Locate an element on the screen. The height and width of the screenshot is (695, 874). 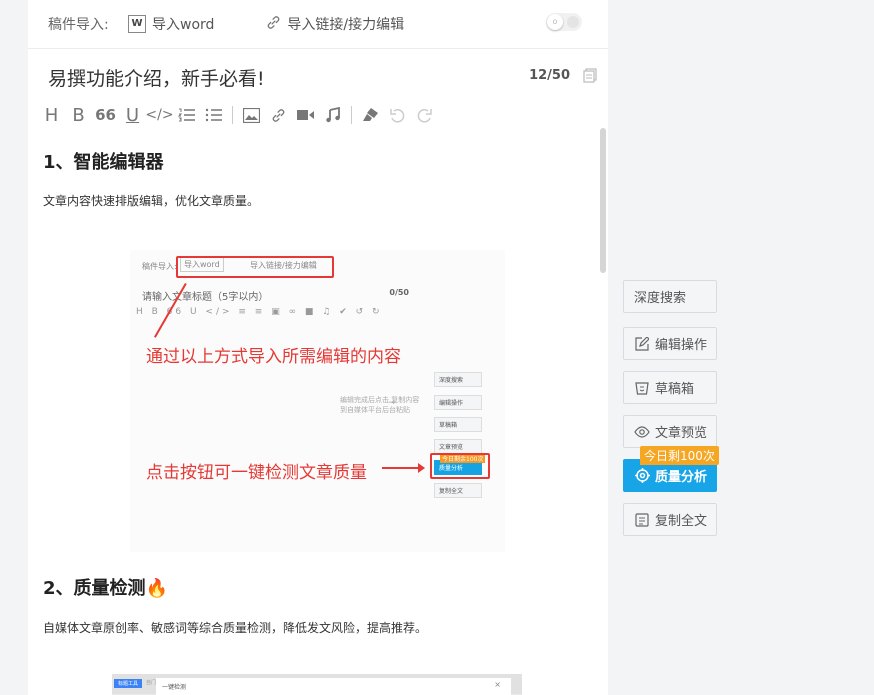
unordered-list-icon is located at coordinates (213, 115).